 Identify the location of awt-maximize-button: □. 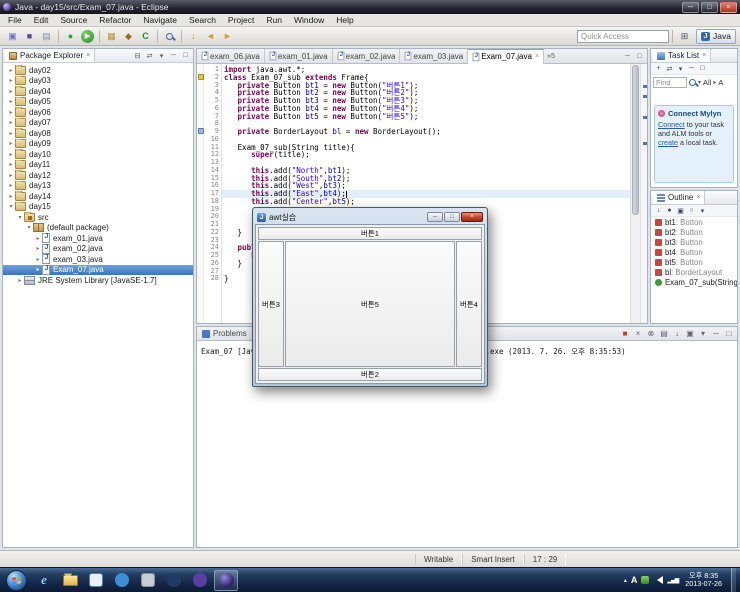
(452, 217).